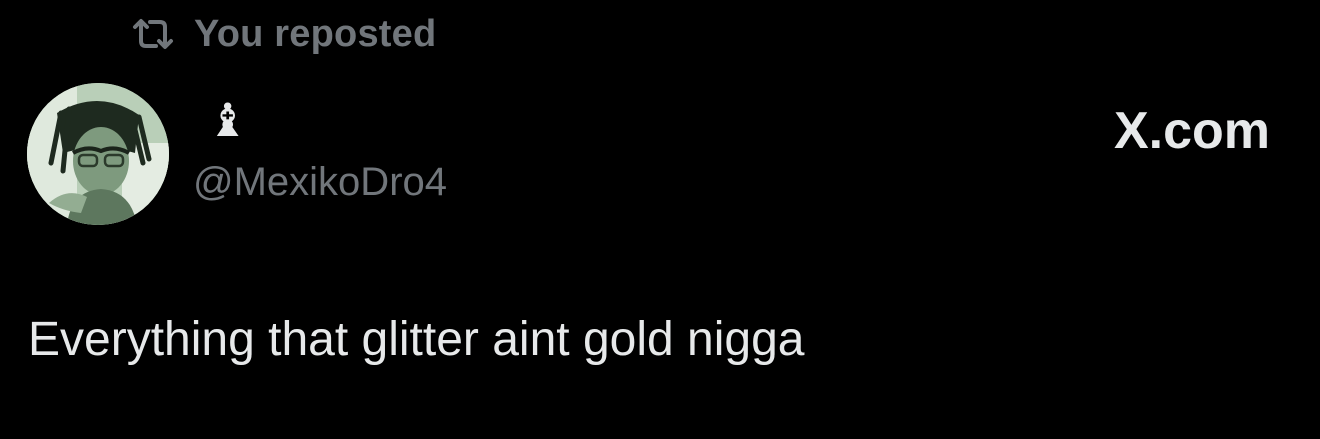  Describe the element at coordinates (416, 339) in the screenshot. I see `tweet-text: Everything that glitter aint gold nigga` at that location.